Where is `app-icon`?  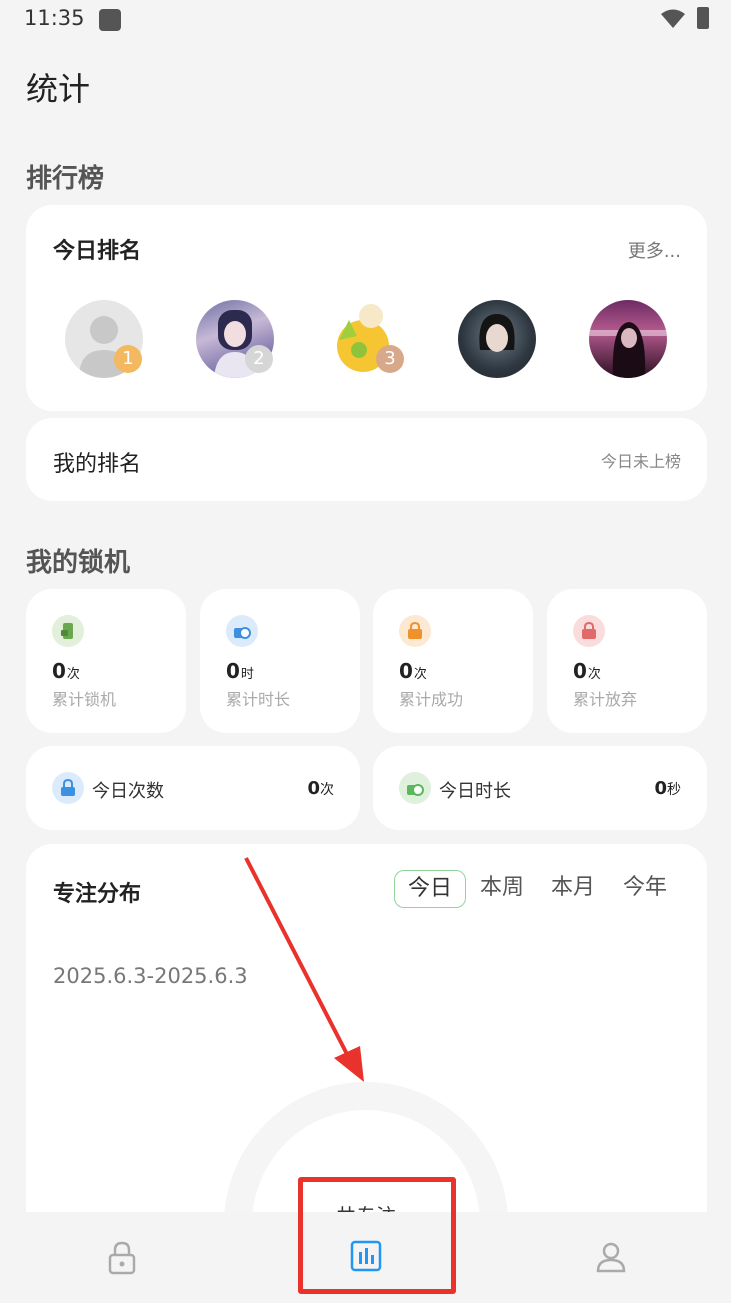 app-icon is located at coordinates (110, 20).